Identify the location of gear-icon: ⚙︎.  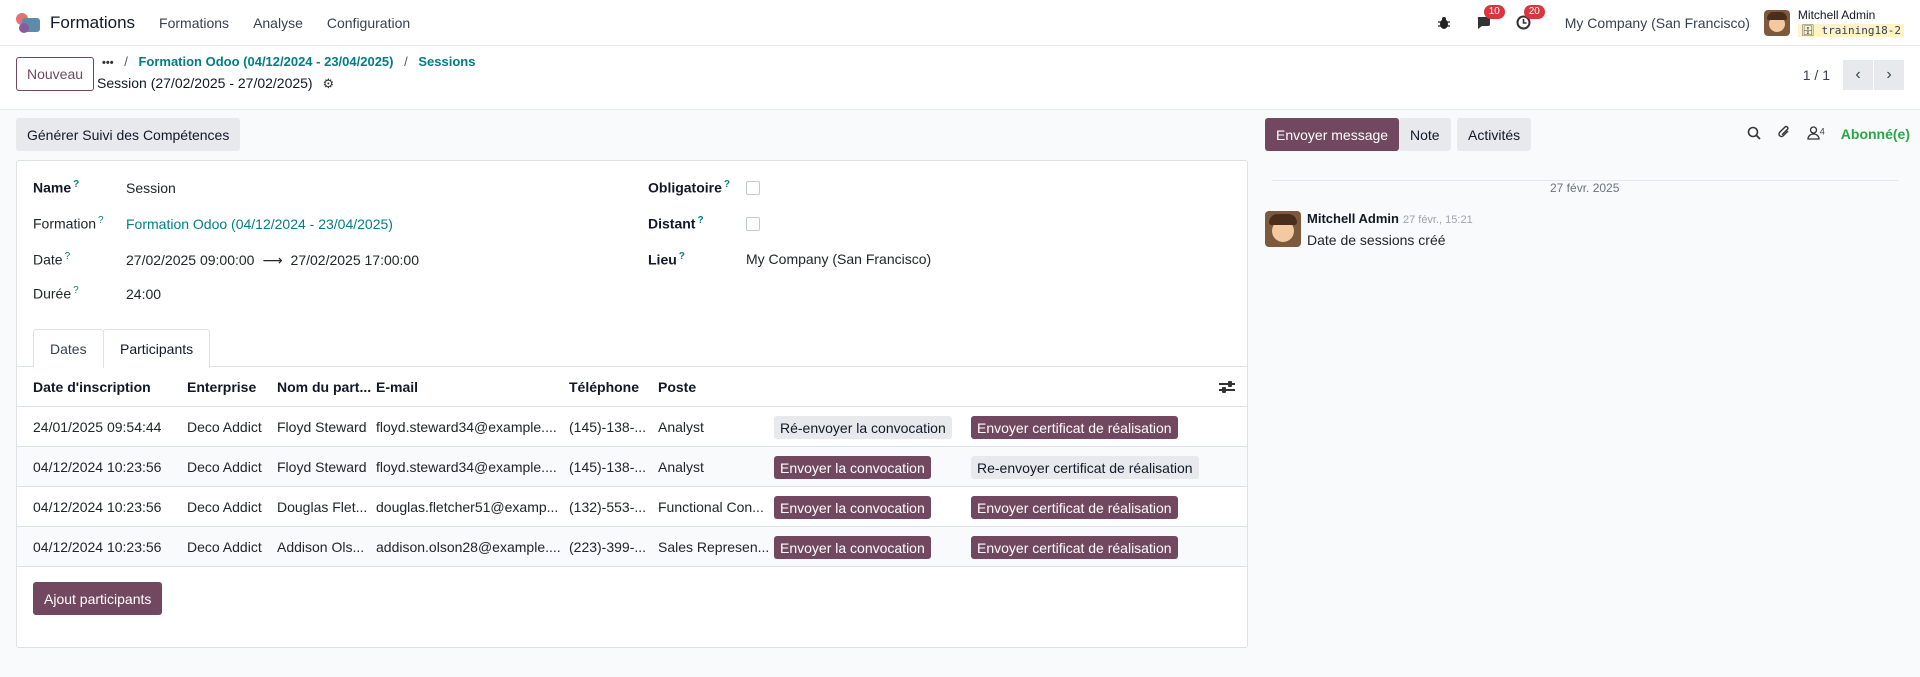
(329, 84).